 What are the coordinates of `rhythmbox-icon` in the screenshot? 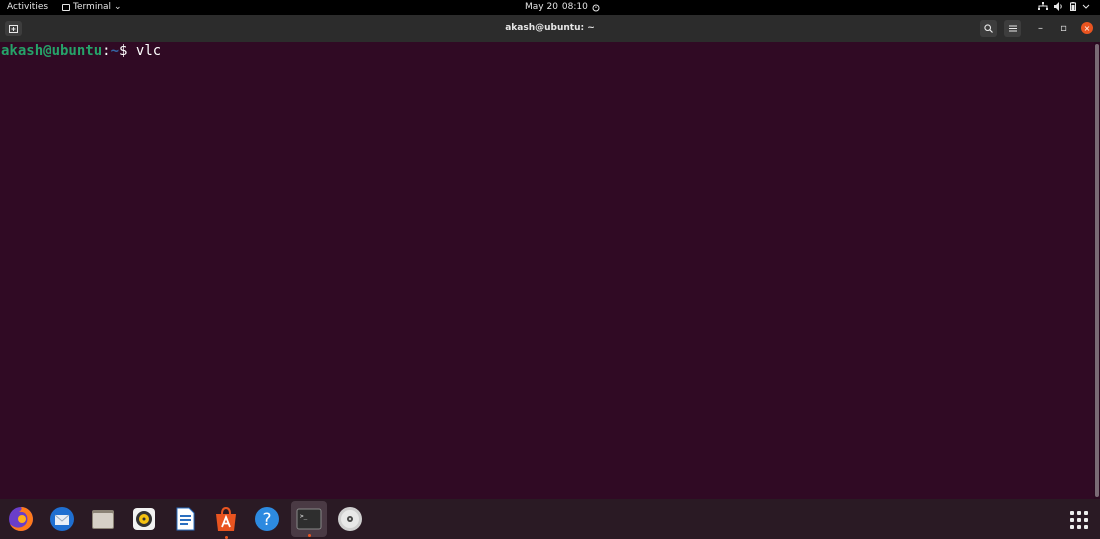 It's located at (144, 519).